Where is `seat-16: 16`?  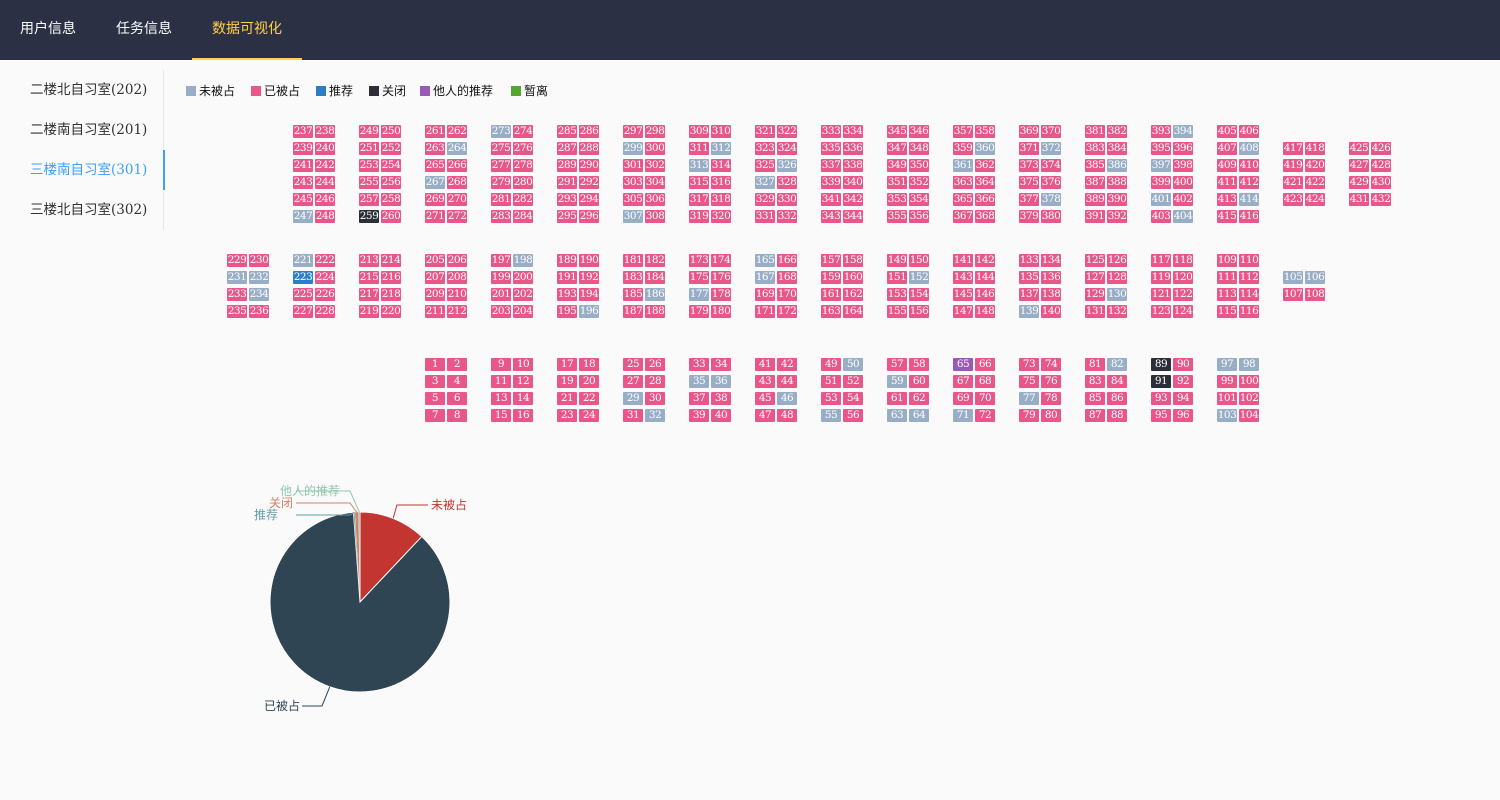
seat-16: 16 is located at coordinates (523, 415).